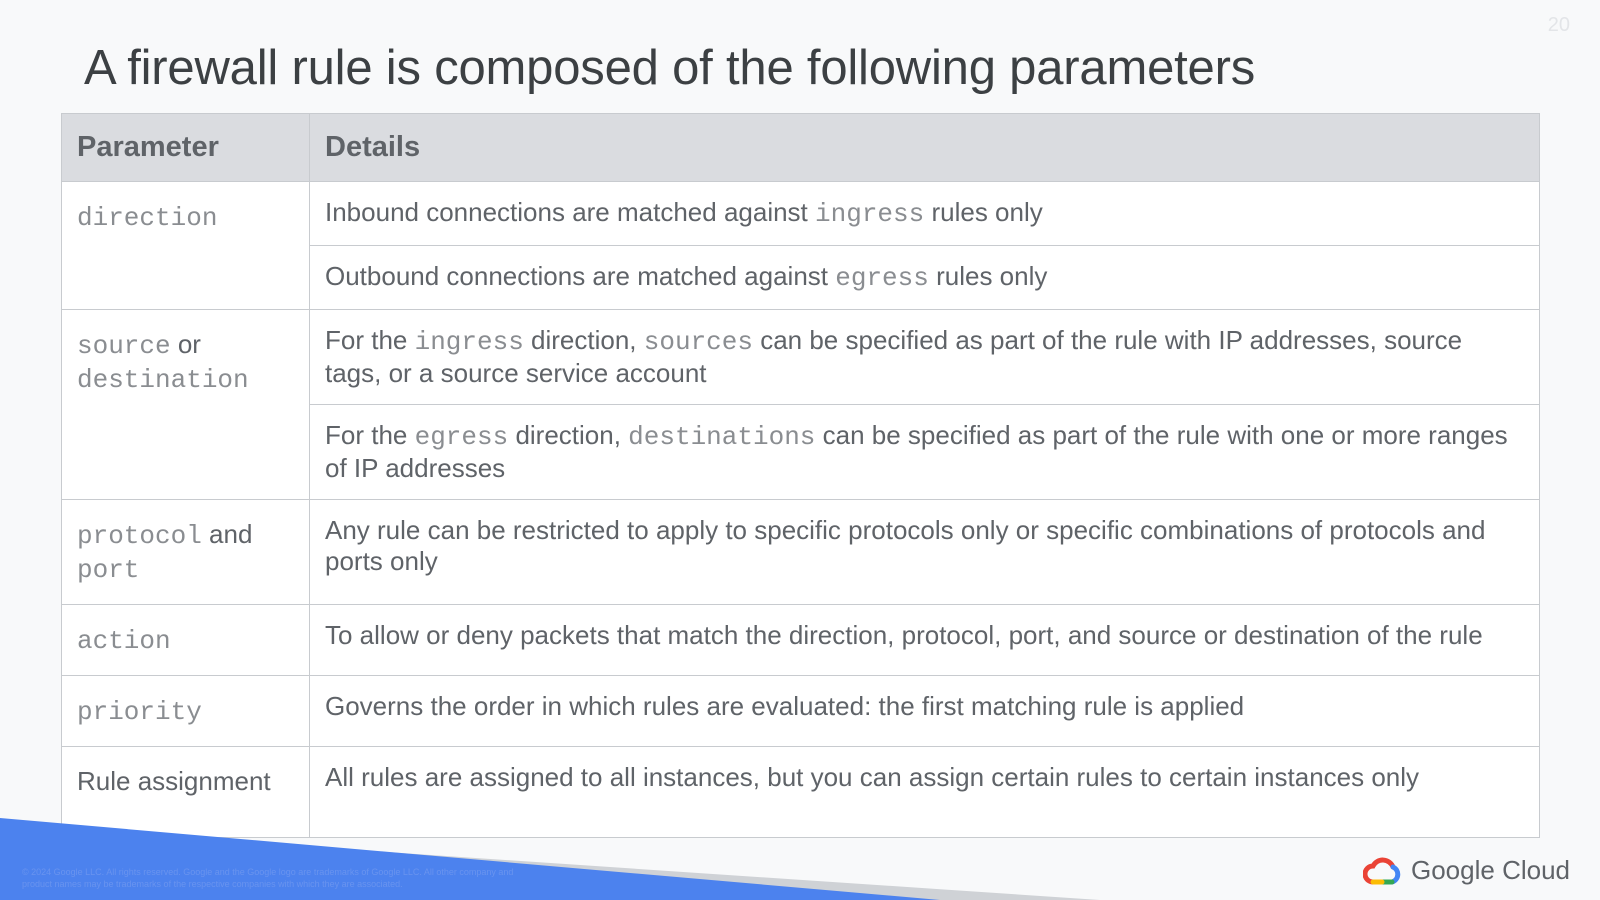 The height and width of the screenshot is (900, 1600). Describe the element at coordinates (139, 712) in the screenshot. I see `param-code: priority` at that location.